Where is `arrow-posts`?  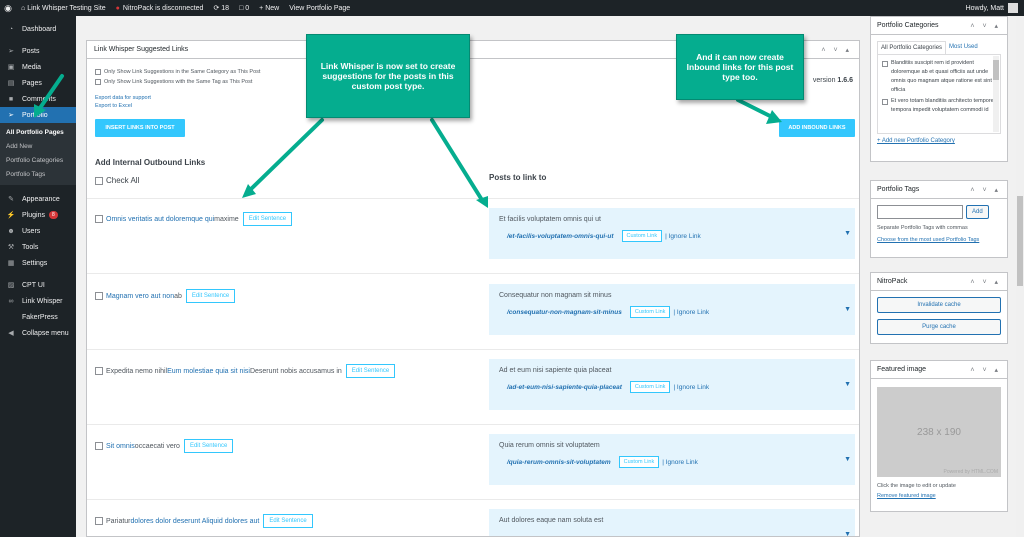 arrow-posts is located at coordinates (457, 160).